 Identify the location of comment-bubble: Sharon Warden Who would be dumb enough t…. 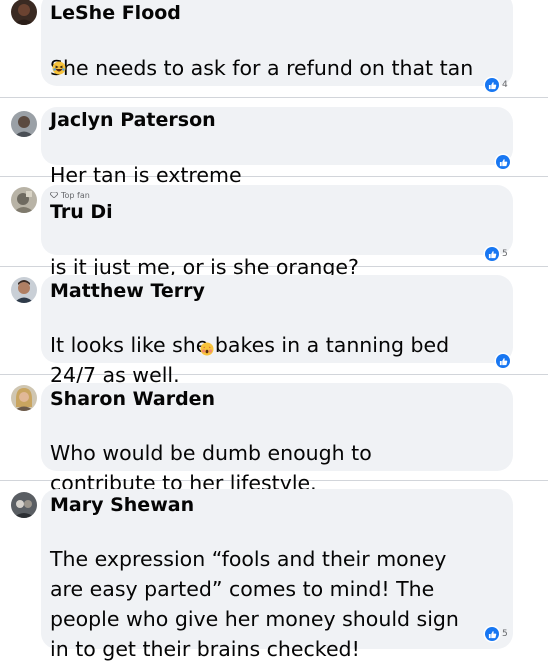
(277, 439).